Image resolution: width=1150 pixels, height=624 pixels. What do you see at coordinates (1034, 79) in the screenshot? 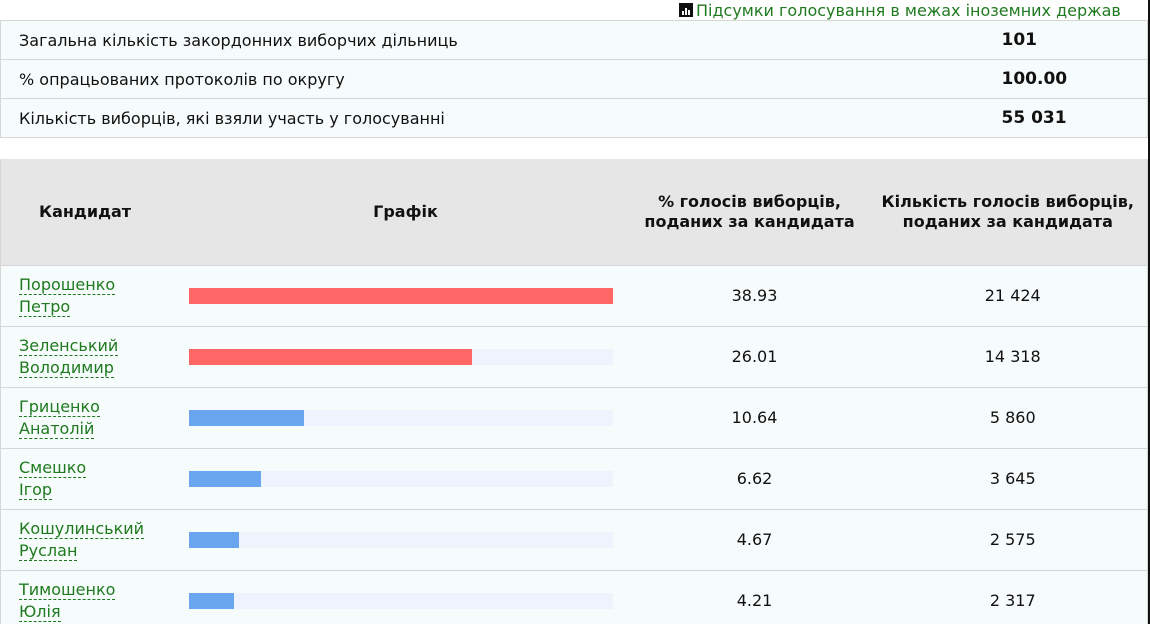
I see `summary-value: 100.00` at bounding box center [1034, 79].